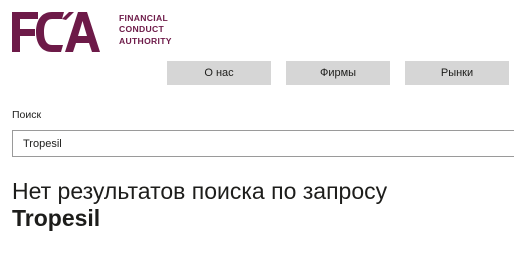  I want to click on search-label: Поиск, so click(27, 115).